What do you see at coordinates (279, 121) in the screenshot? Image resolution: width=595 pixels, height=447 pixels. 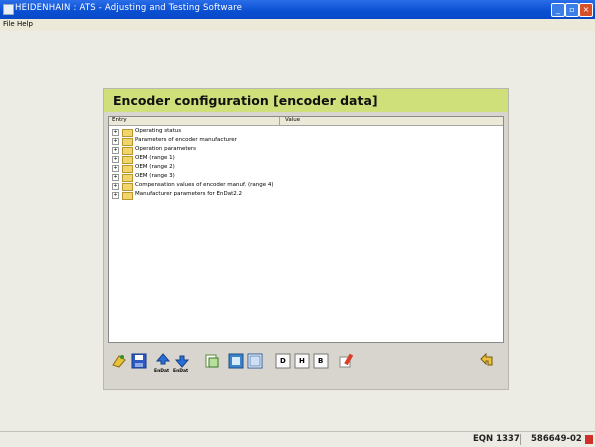 I see `column-divider` at bounding box center [279, 121].